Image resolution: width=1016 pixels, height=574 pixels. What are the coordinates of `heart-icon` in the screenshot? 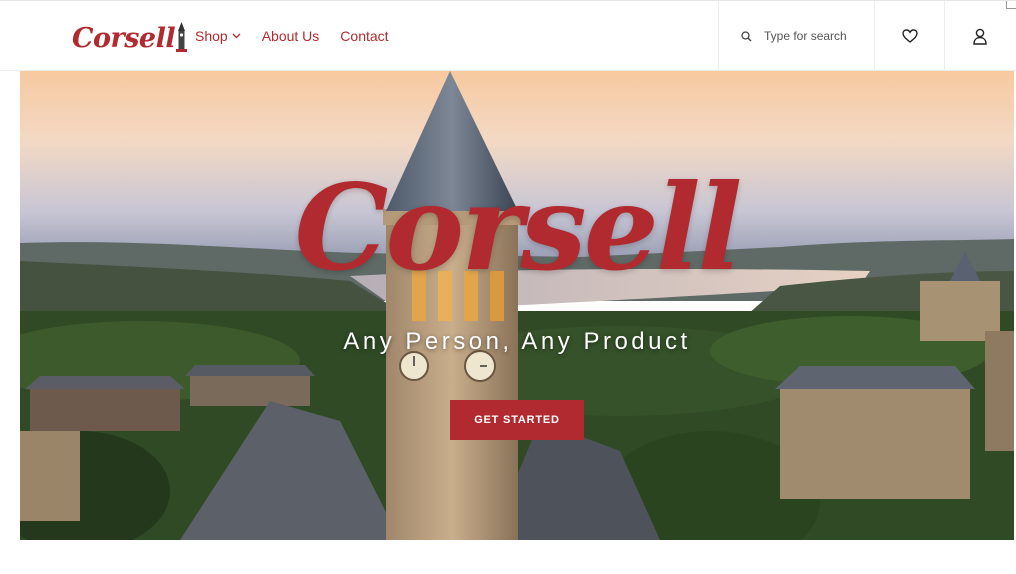 It's located at (909, 36).